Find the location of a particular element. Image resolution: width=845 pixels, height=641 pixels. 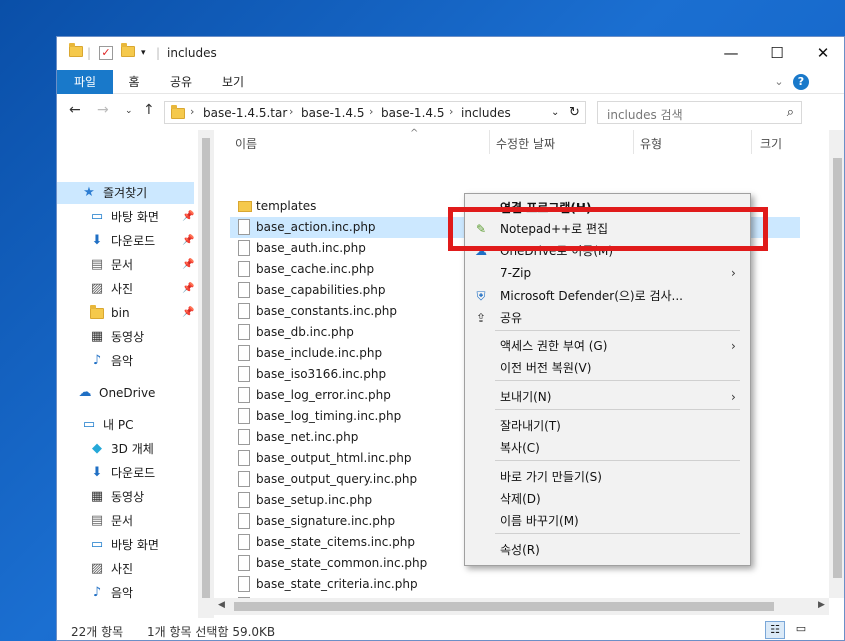

scroll-right-icon: ▶ is located at coordinates (821, 605).